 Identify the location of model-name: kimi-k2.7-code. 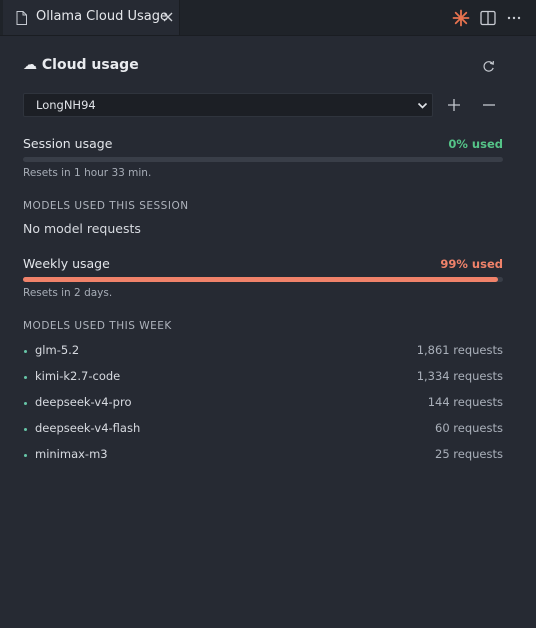
(78, 376).